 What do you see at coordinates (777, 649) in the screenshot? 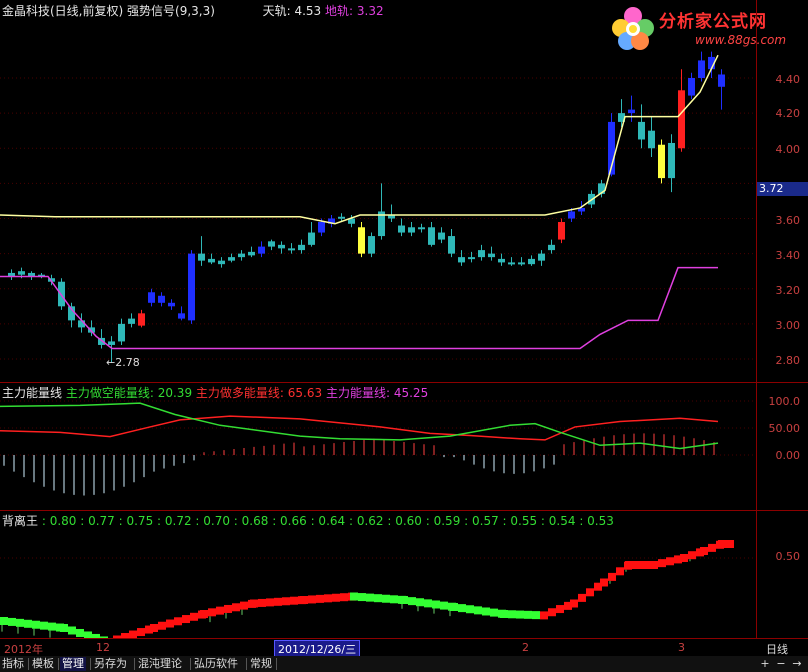
I see `period-label: 日线` at bounding box center [777, 649].